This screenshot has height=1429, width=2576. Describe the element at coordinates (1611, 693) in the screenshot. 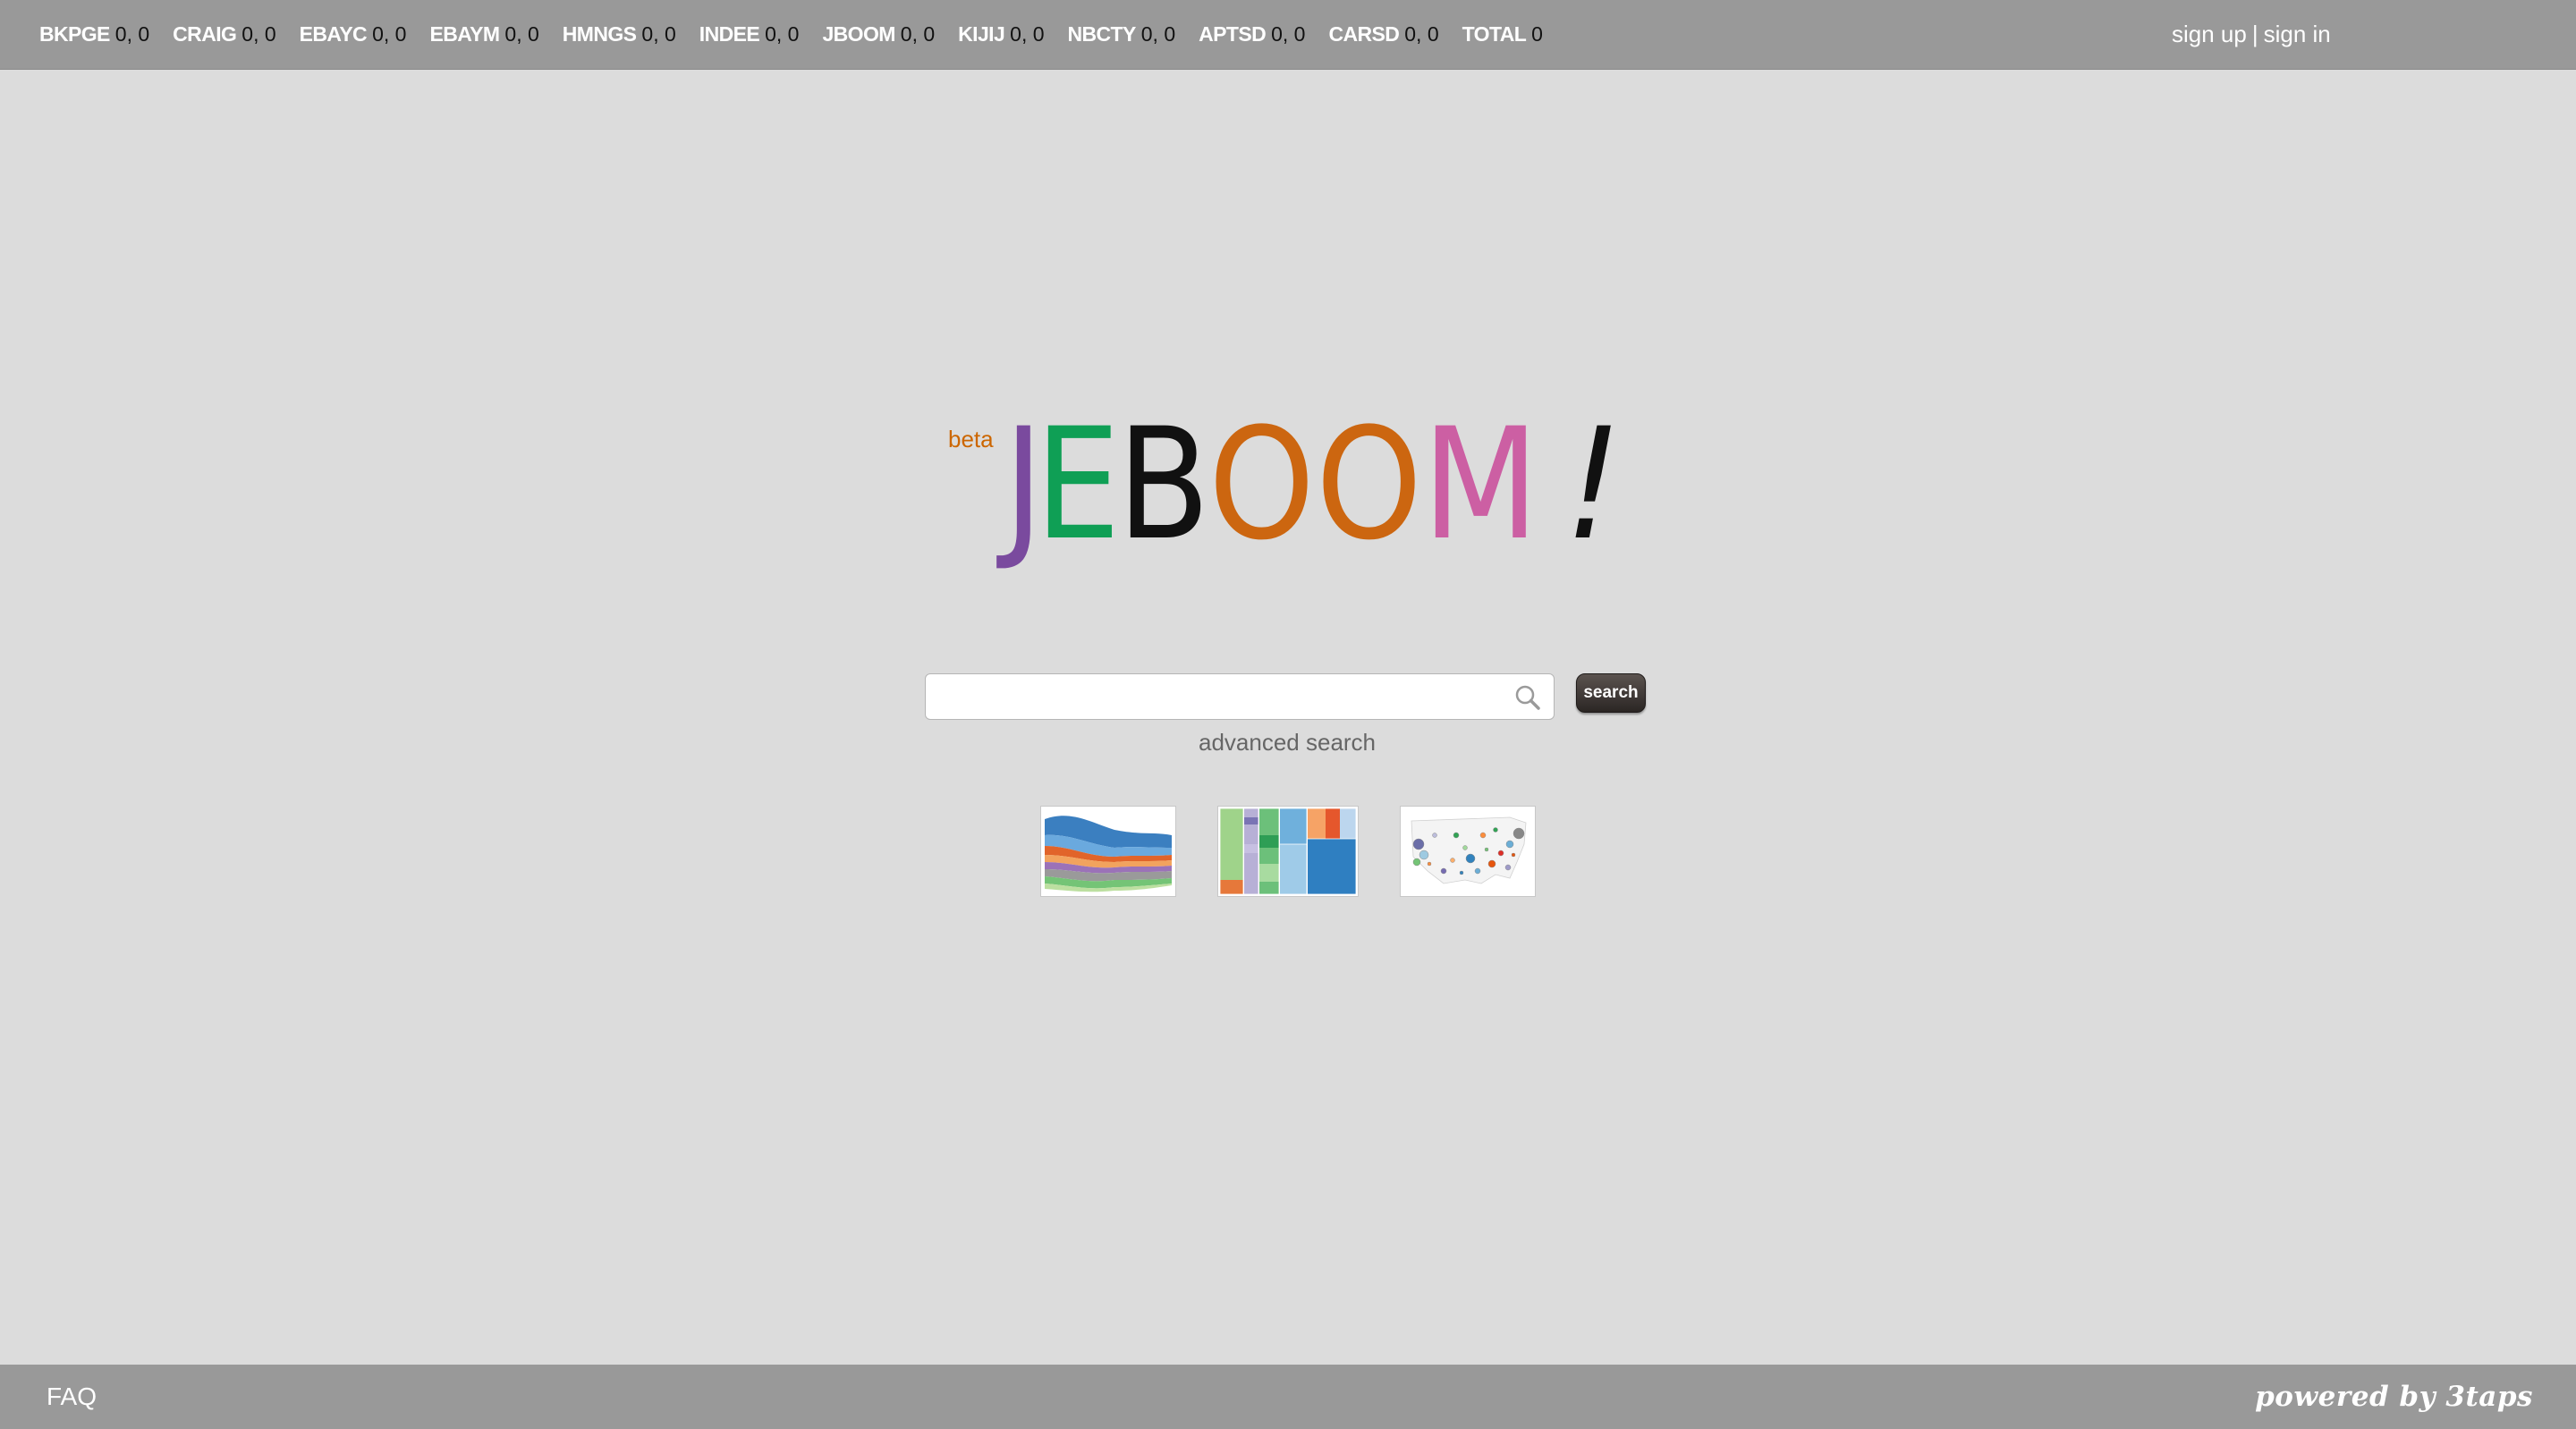

I see `search-button: search` at that location.